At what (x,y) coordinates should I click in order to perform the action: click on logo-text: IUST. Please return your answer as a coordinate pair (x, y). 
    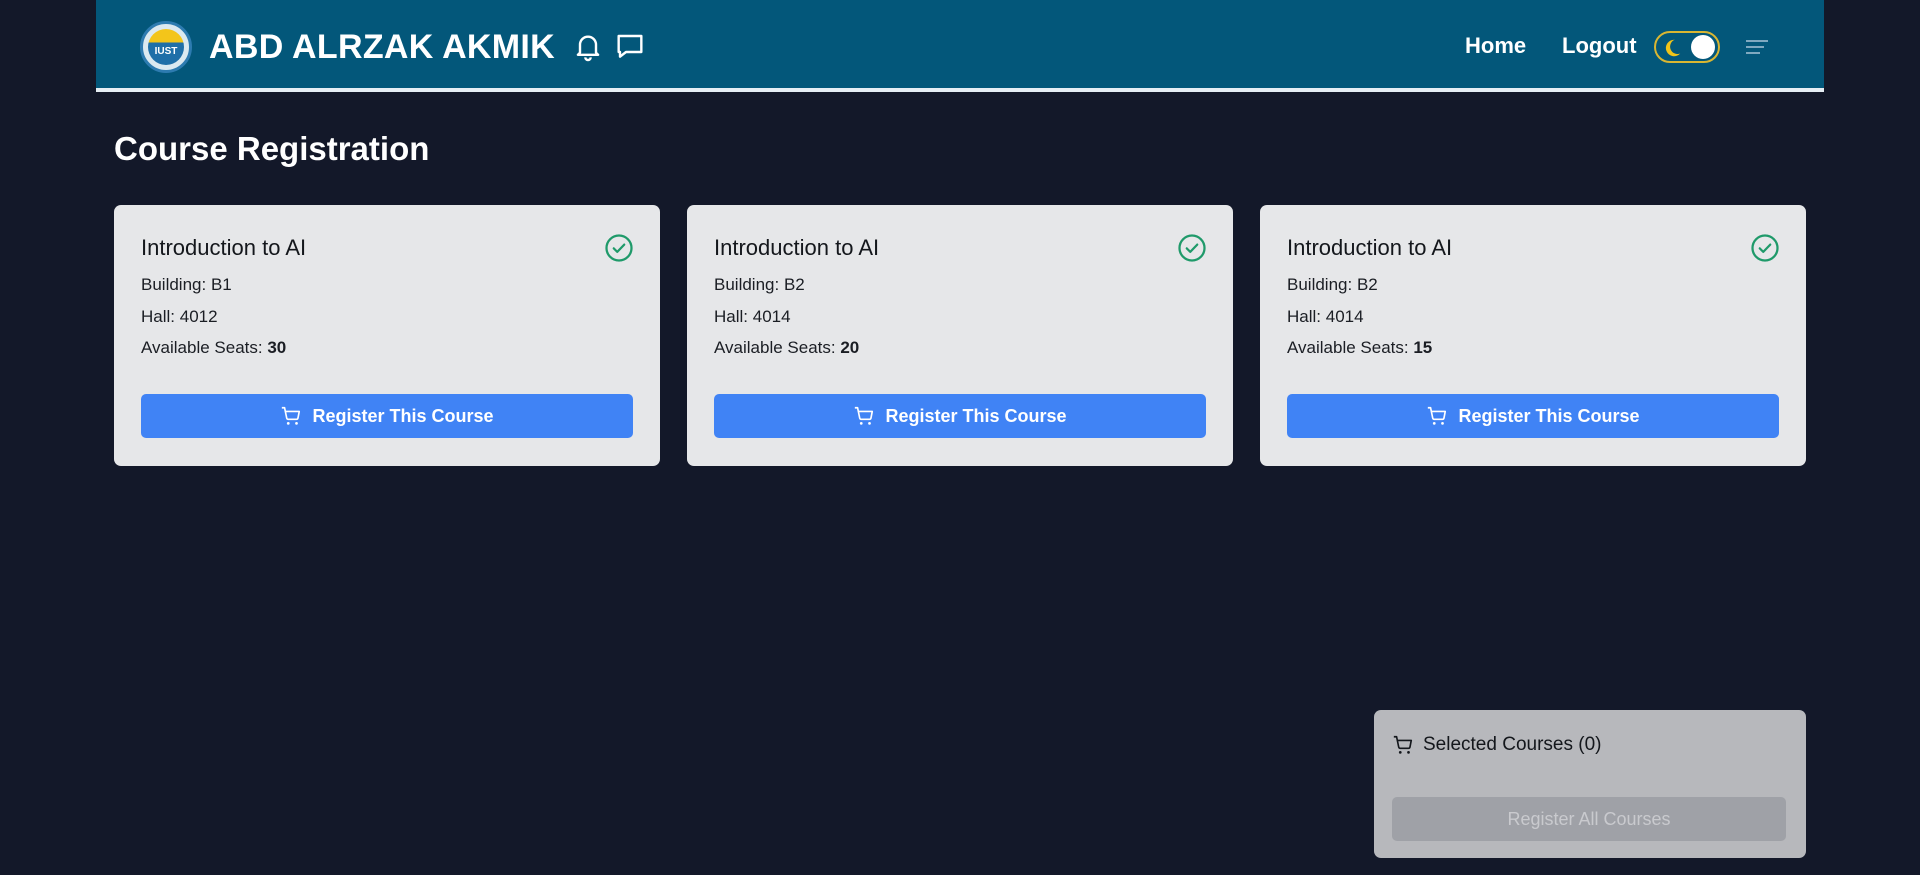
    Looking at the image, I should click on (166, 47).